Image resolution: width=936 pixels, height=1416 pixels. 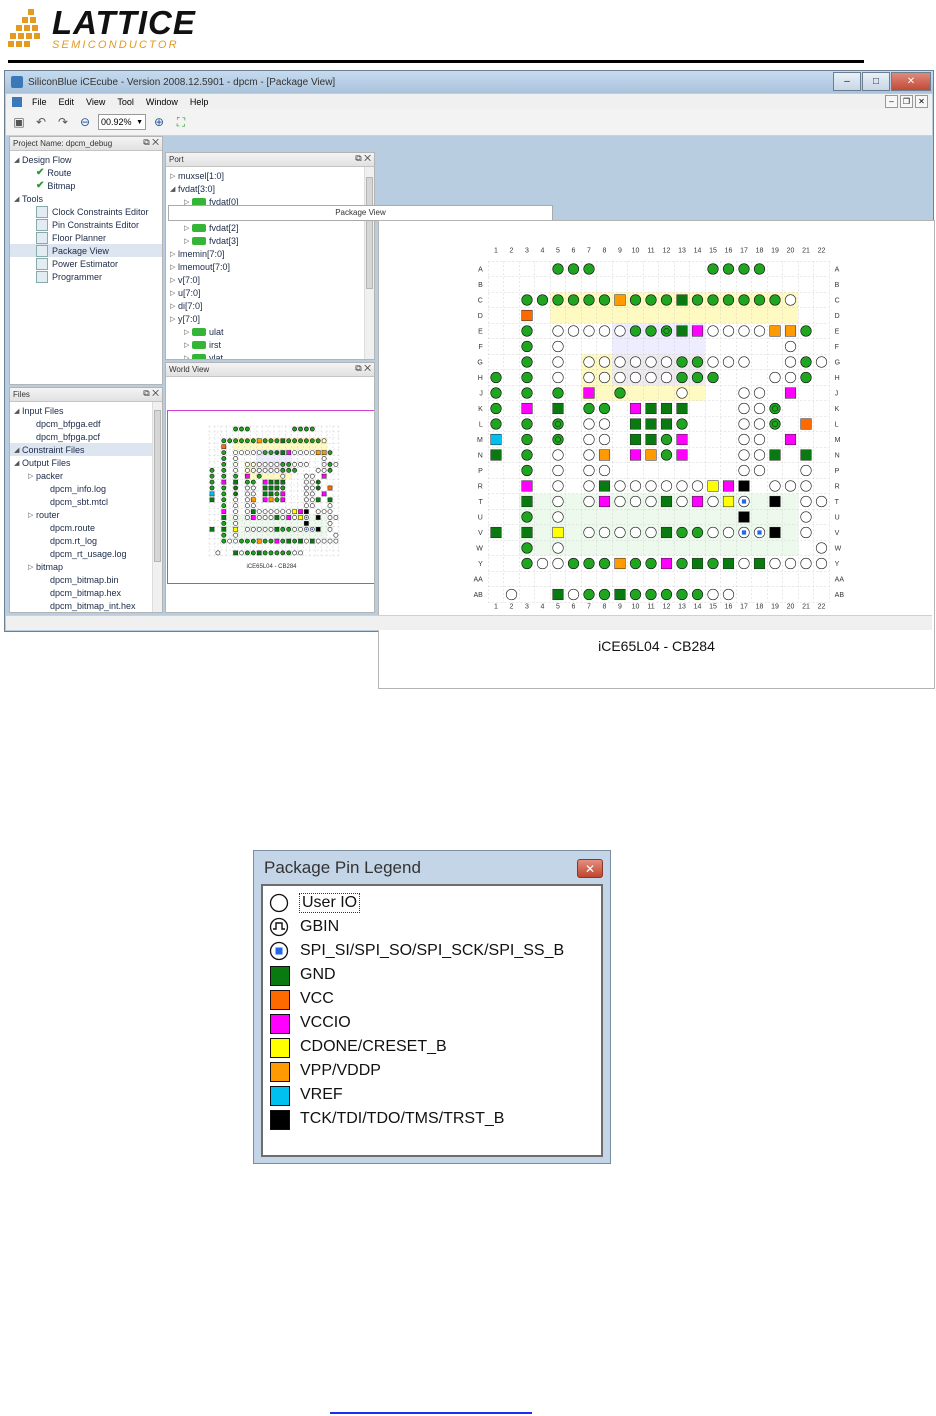 What do you see at coordinates (86, 263) in the screenshot?
I see `project-tree-item: Power Estimator` at bounding box center [86, 263].